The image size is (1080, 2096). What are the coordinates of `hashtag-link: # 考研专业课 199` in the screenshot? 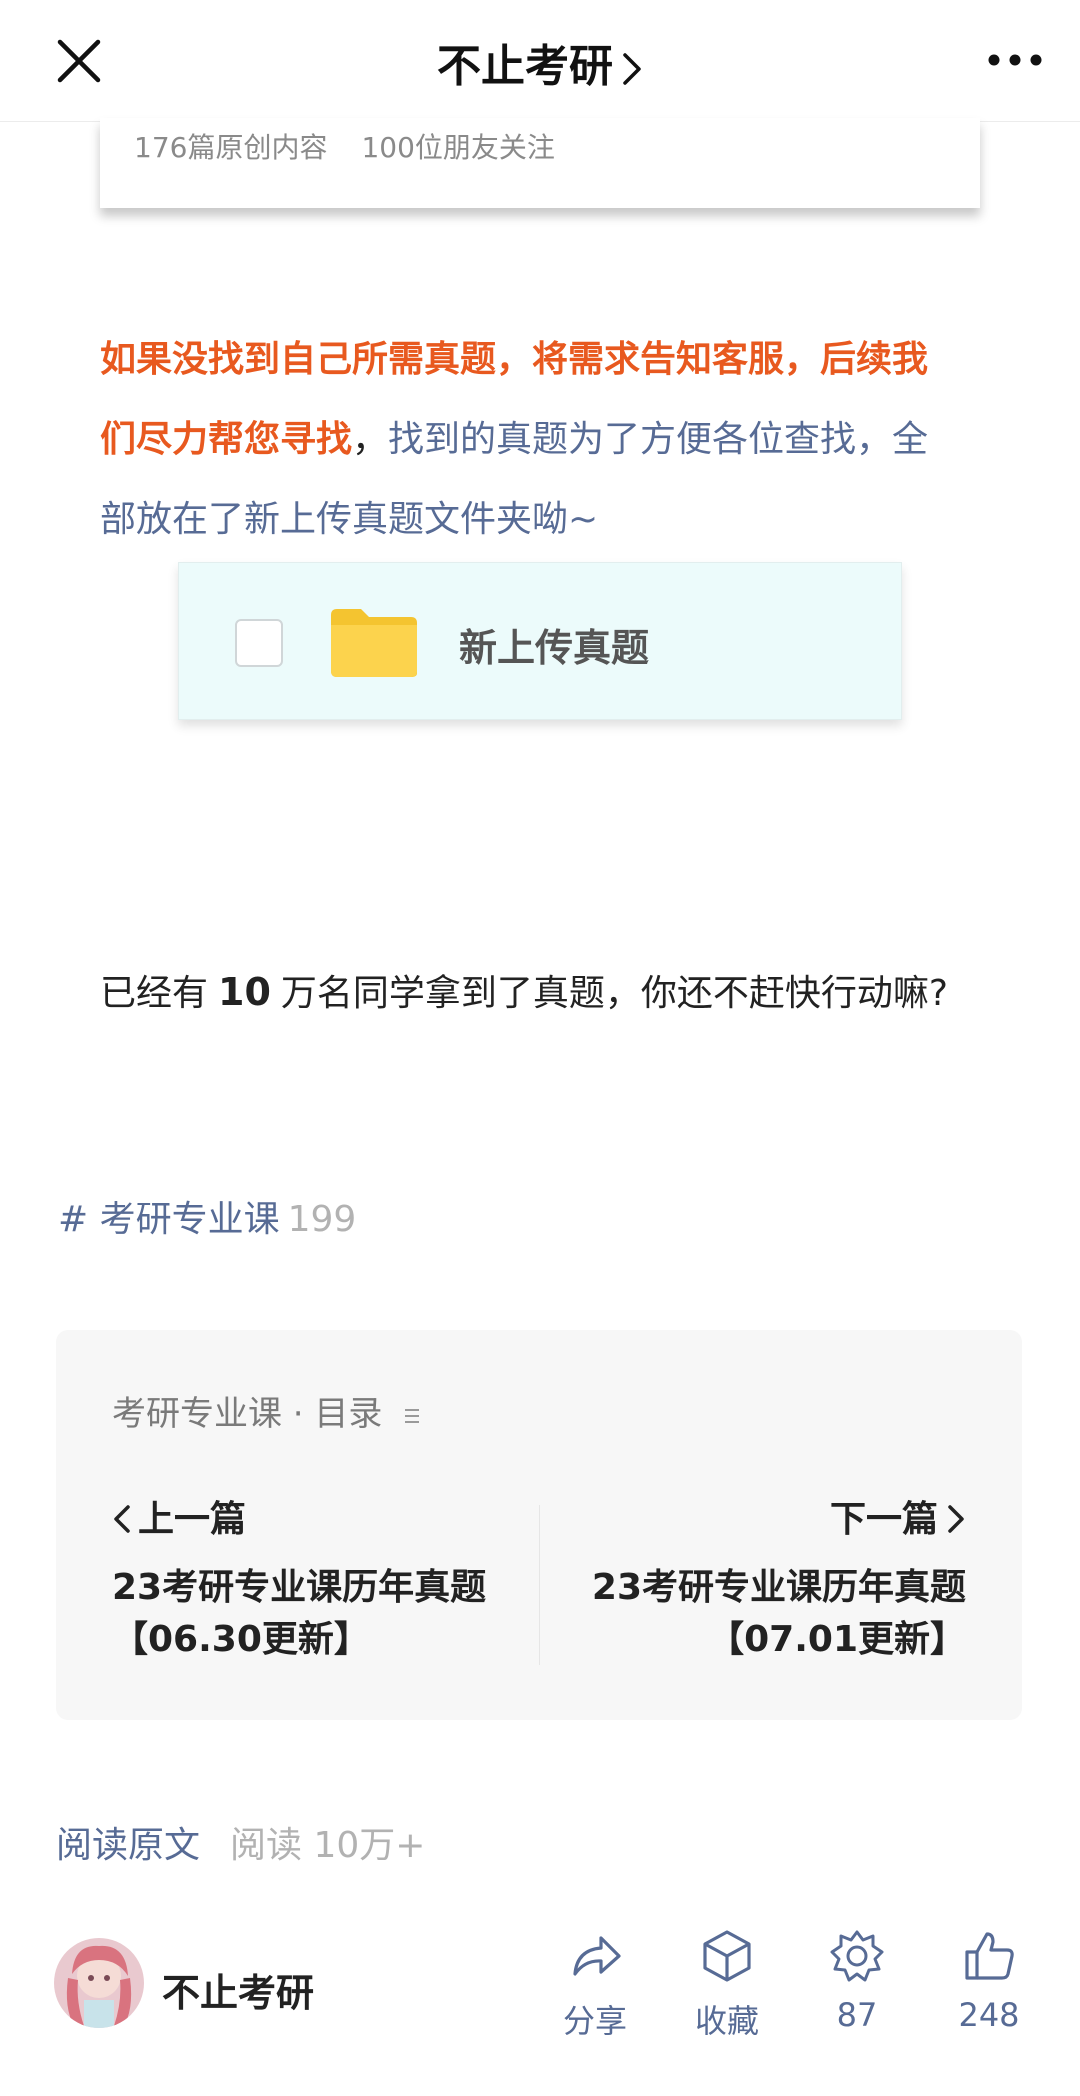 It's located at (207, 1216).